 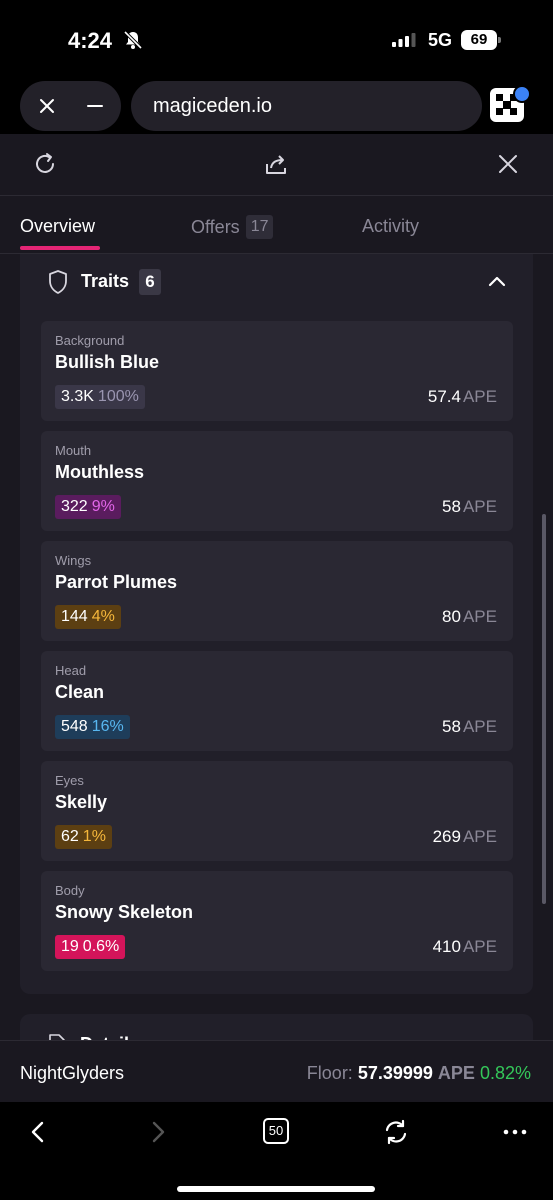 I want to click on trait-price-value: 57.4, so click(x=444, y=396).